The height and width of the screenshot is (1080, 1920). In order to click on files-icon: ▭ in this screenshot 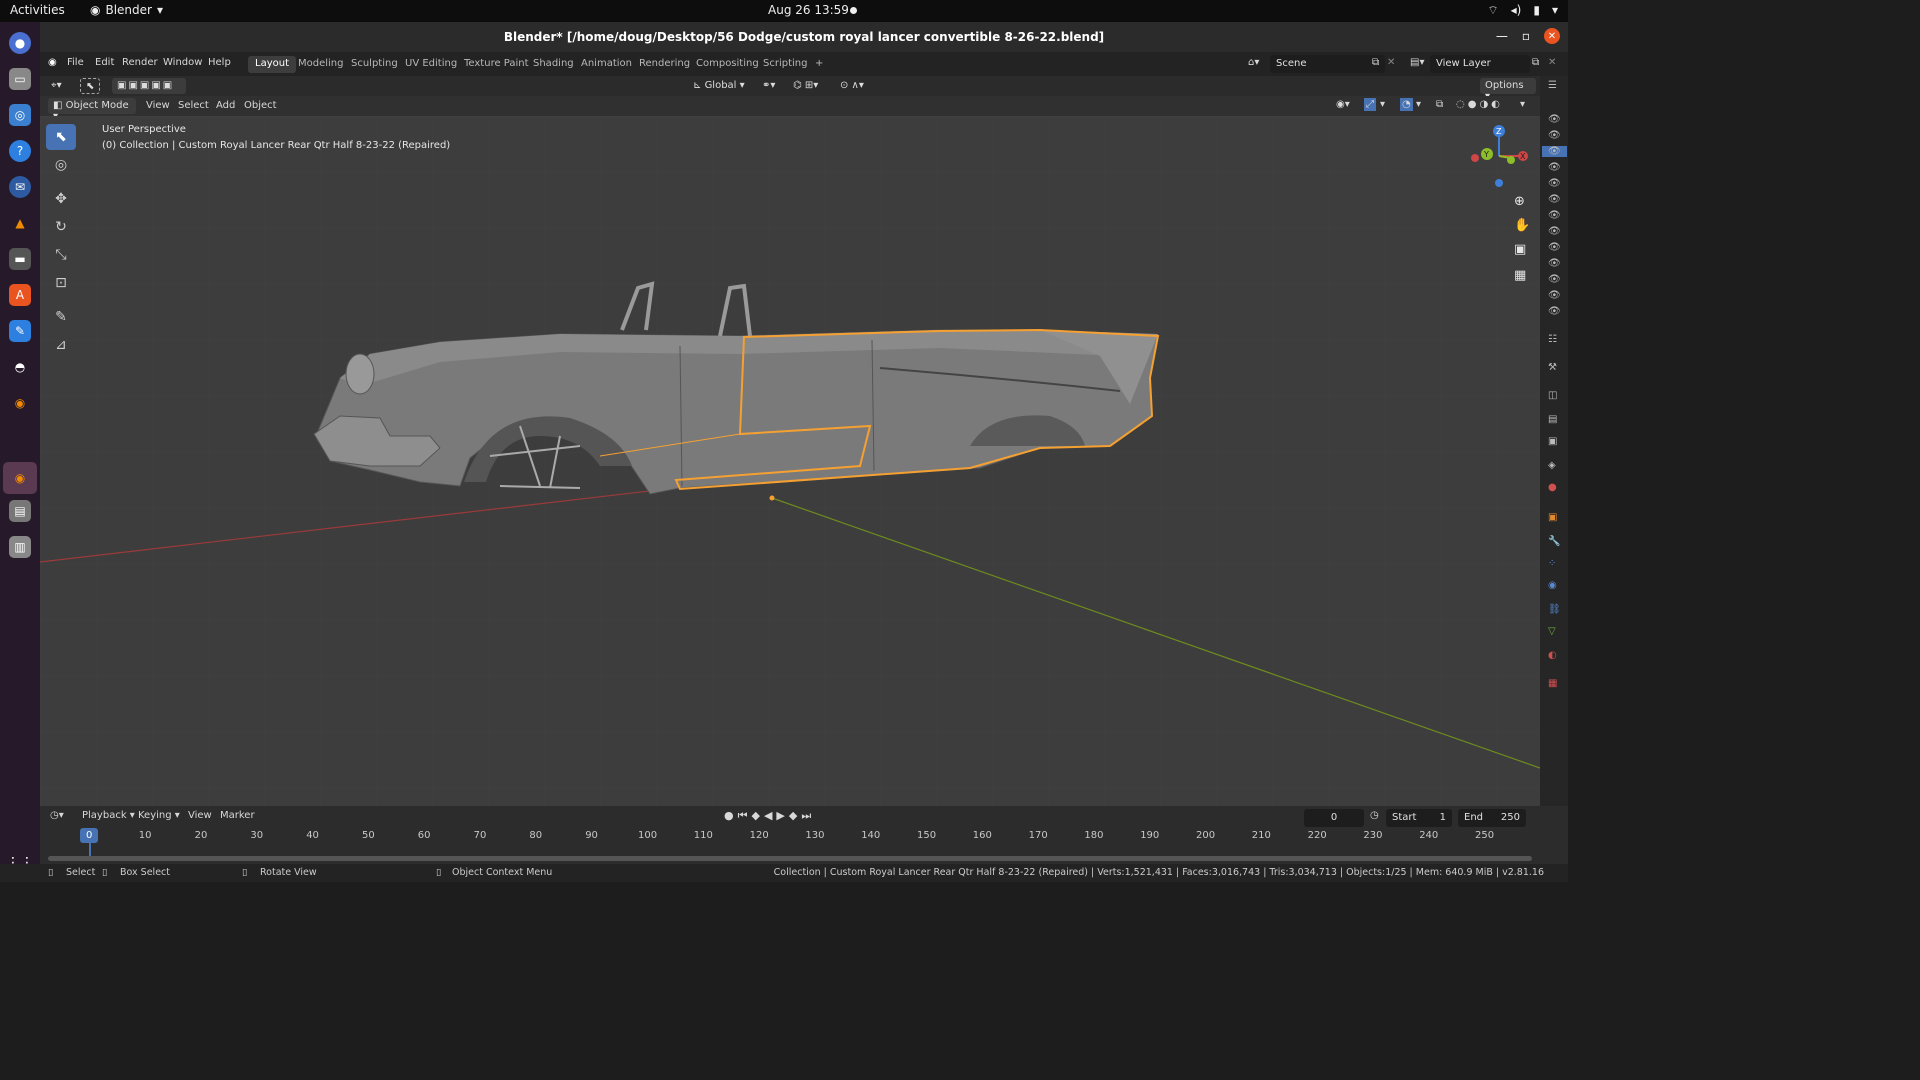, I will do `click(20, 79)`.